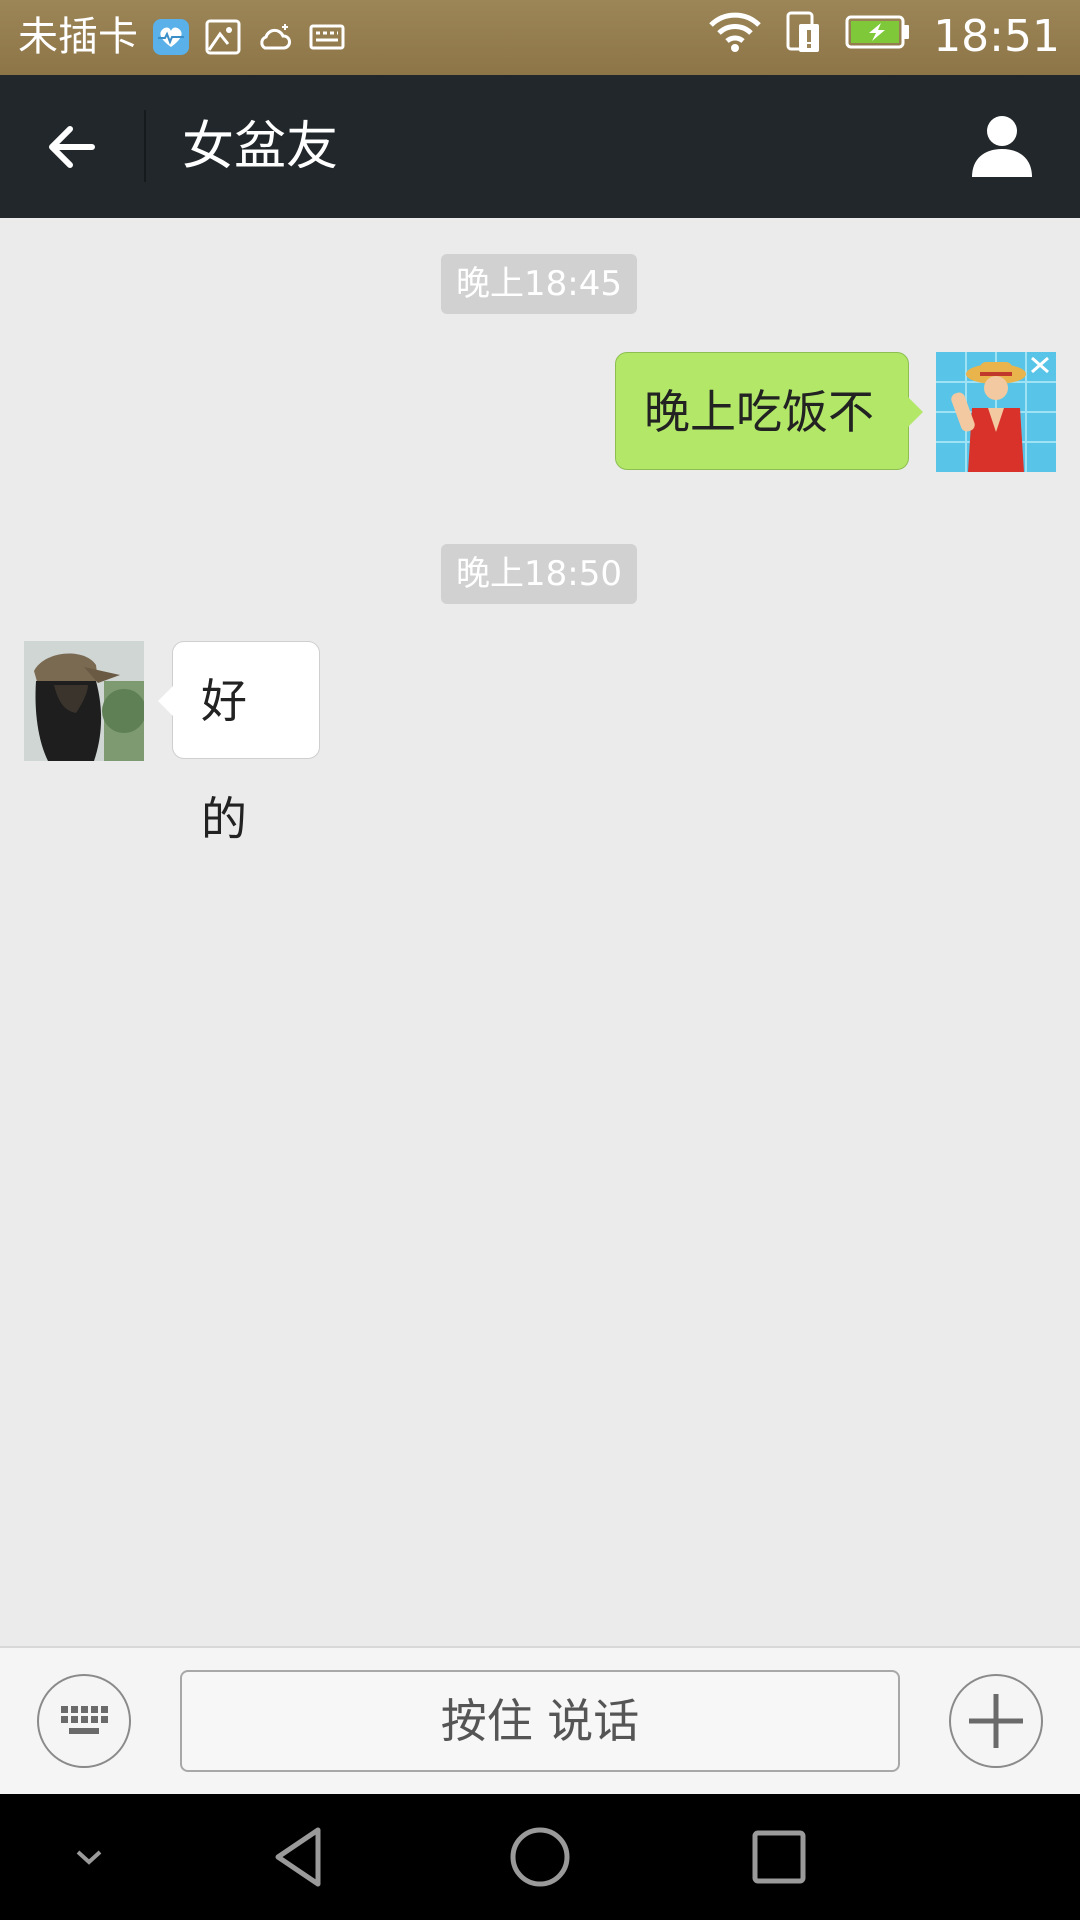 The width and height of the screenshot is (1080, 1920). What do you see at coordinates (539, 574) in the screenshot?
I see `timestamp-chip: 晚上18:50` at bounding box center [539, 574].